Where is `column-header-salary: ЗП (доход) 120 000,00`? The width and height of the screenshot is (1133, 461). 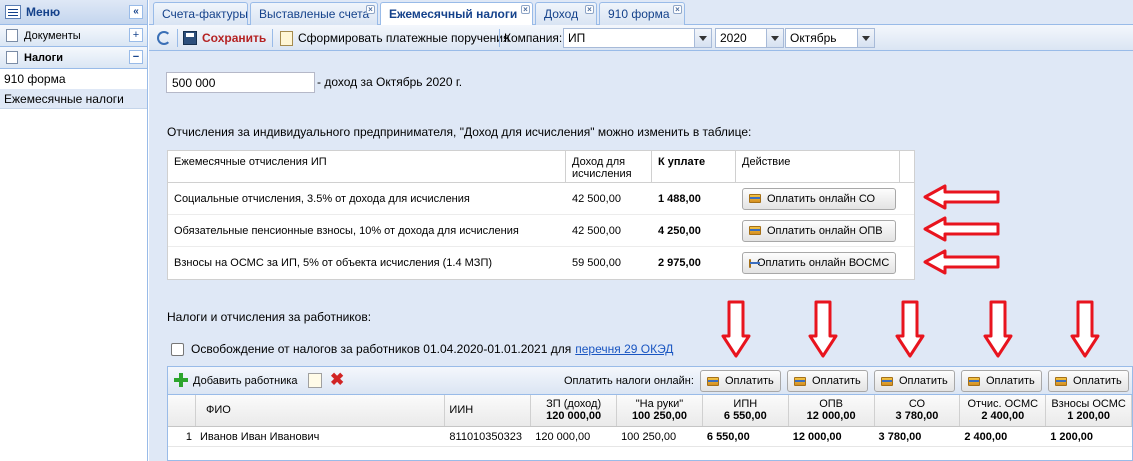
column-header-salary: ЗП (доход) 120 000,00 is located at coordinates (574, 410).